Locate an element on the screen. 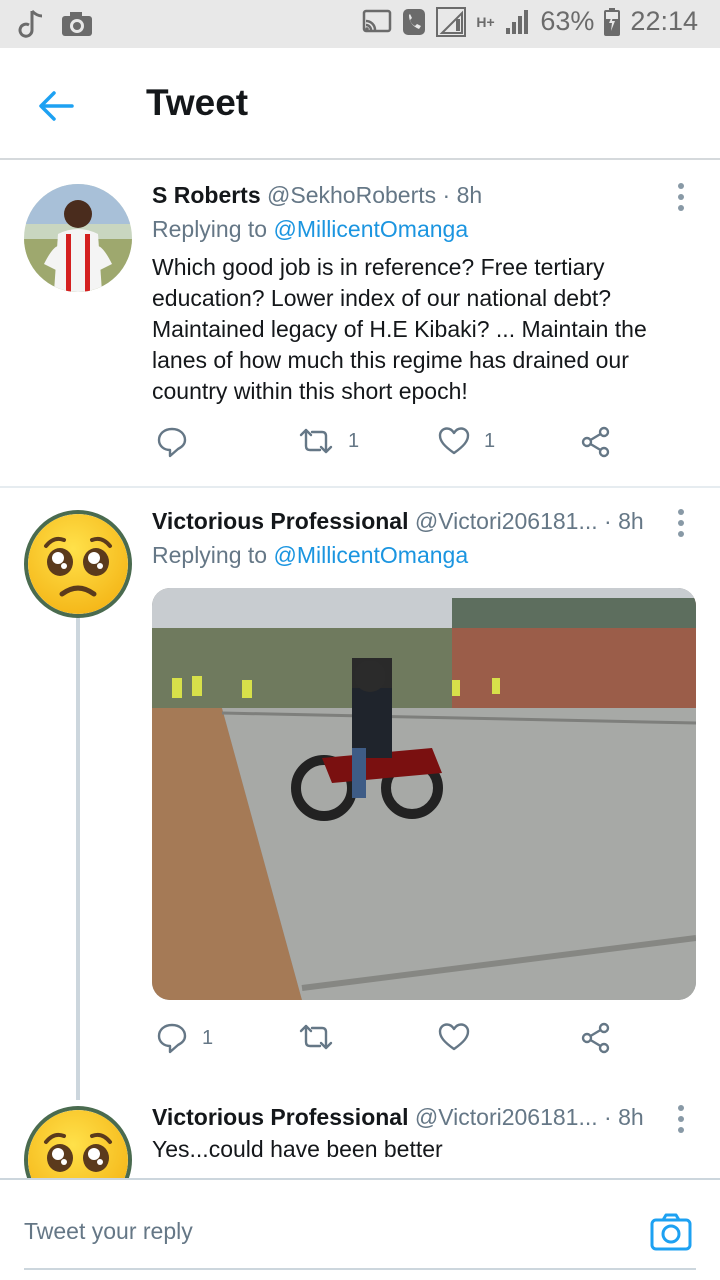  clock: 22:14 is located at coordinates (664, 21).